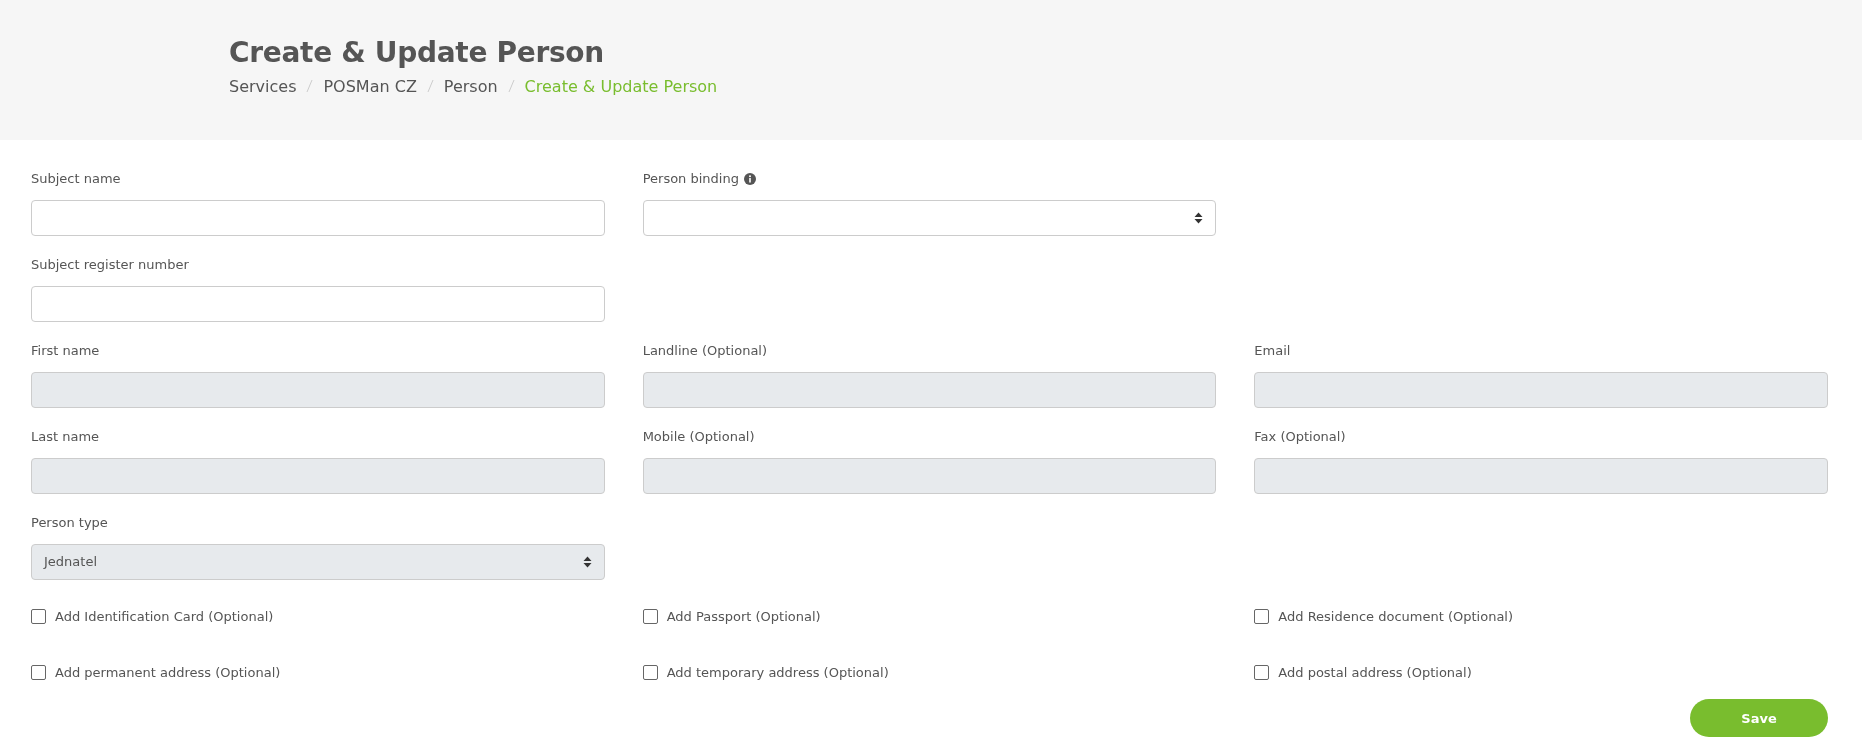  Describe the element at coordinates (777, 672) in the screenshot. I see `checkbox-label: Add temporary address (Optional)` at that location.